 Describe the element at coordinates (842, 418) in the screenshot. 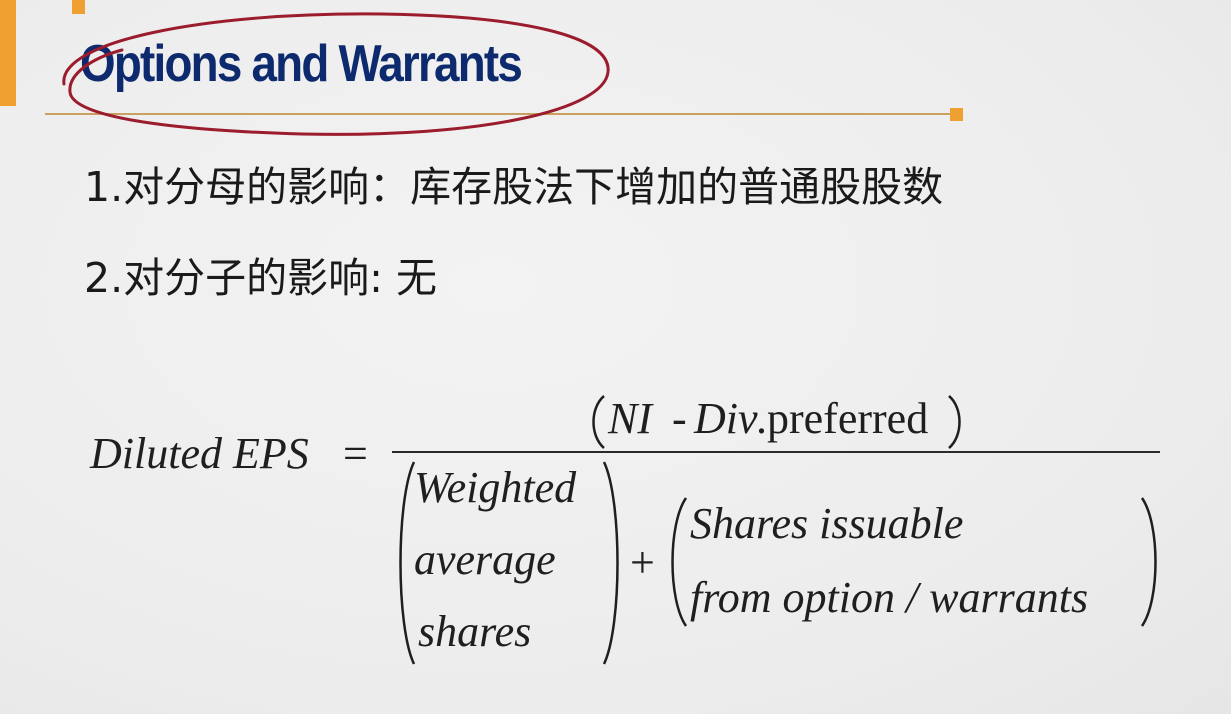

I see `numerator-preferred: .preferred` at that location.